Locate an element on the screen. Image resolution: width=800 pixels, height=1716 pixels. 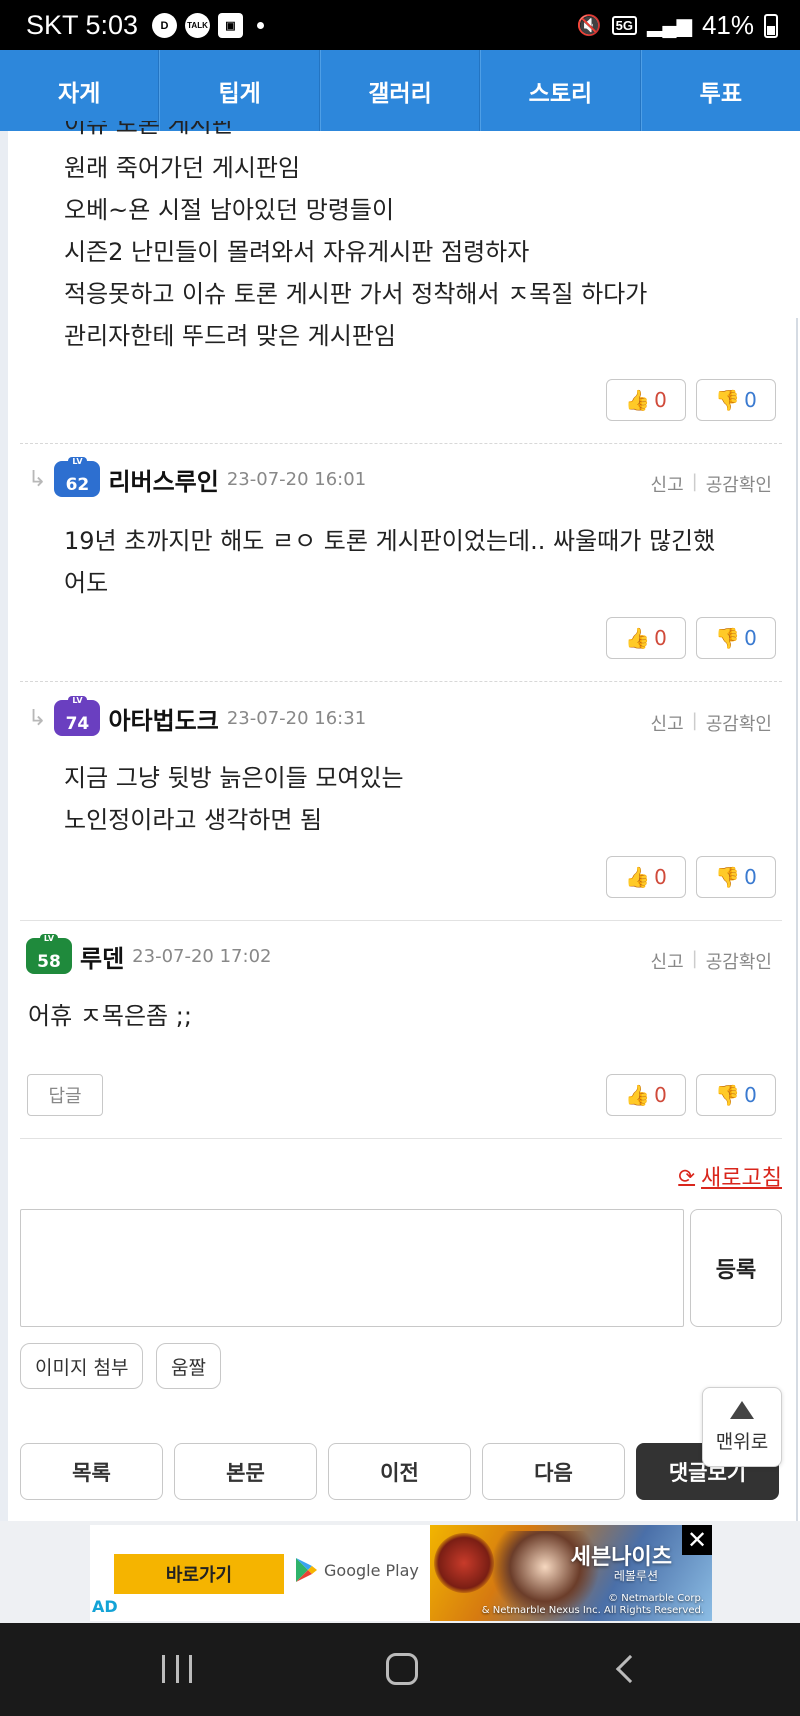
status-system-icons: 🔇 5G ▂▄▆ 41% is located at coordinates (677, 25).